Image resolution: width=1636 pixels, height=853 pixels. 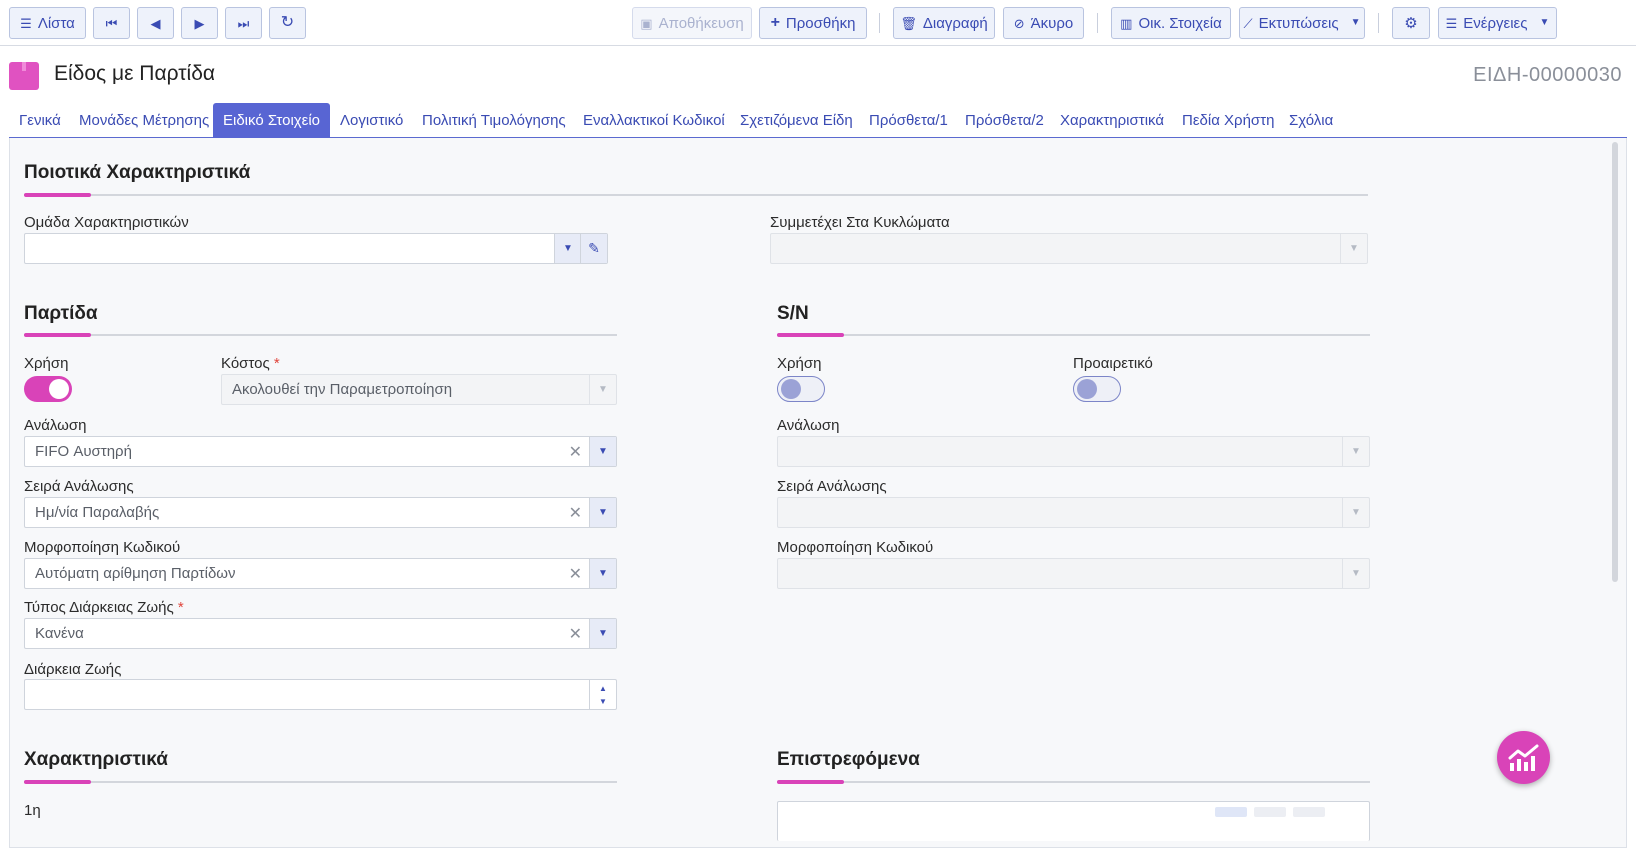 What do you see at coordinates (73, 669) in the screenshot?
I see `shelf-life-label: Διάρκεια Ζωής` at bounding box center [73, 669].